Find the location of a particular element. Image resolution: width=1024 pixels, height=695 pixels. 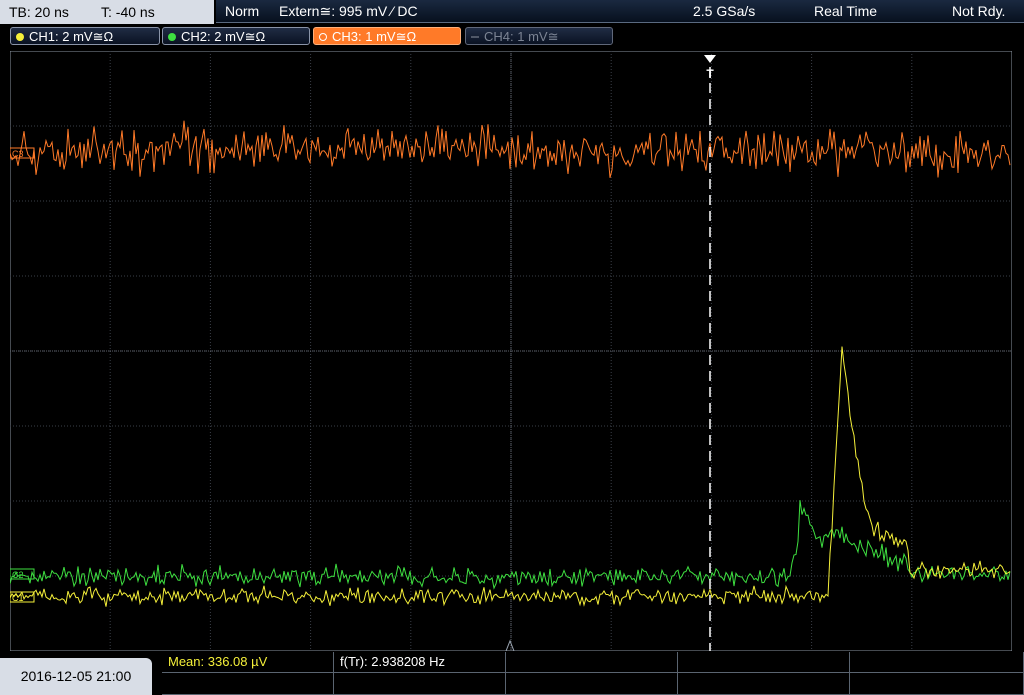

ch2-marker-label: C2 is located at coordinates (18, 575).